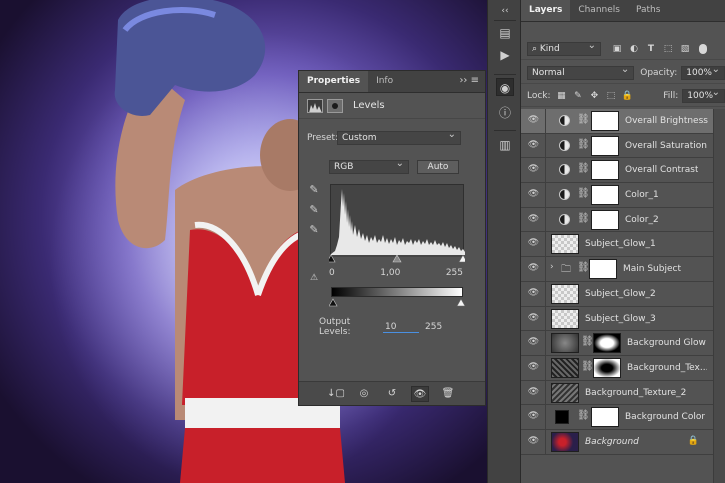 This screenshot has height=483, width=725. Describe the element at coordinates (562, 96) in the screenshot. I see `lock-transparent-icon: ▦` at that location.